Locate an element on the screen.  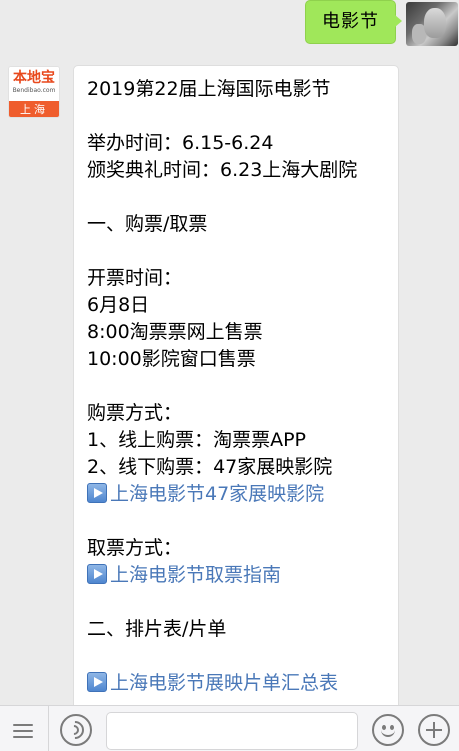
sender-city: 上海 is located at coordinates (34, 109).